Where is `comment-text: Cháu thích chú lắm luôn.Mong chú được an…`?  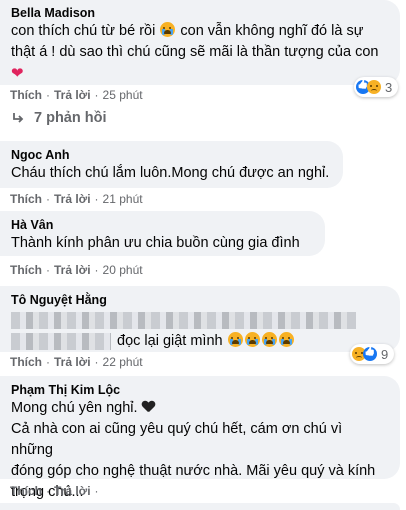
comment-text: Cháu thích chú lắm luôn.Mong chú được an… is located at coordinates (170, 173).